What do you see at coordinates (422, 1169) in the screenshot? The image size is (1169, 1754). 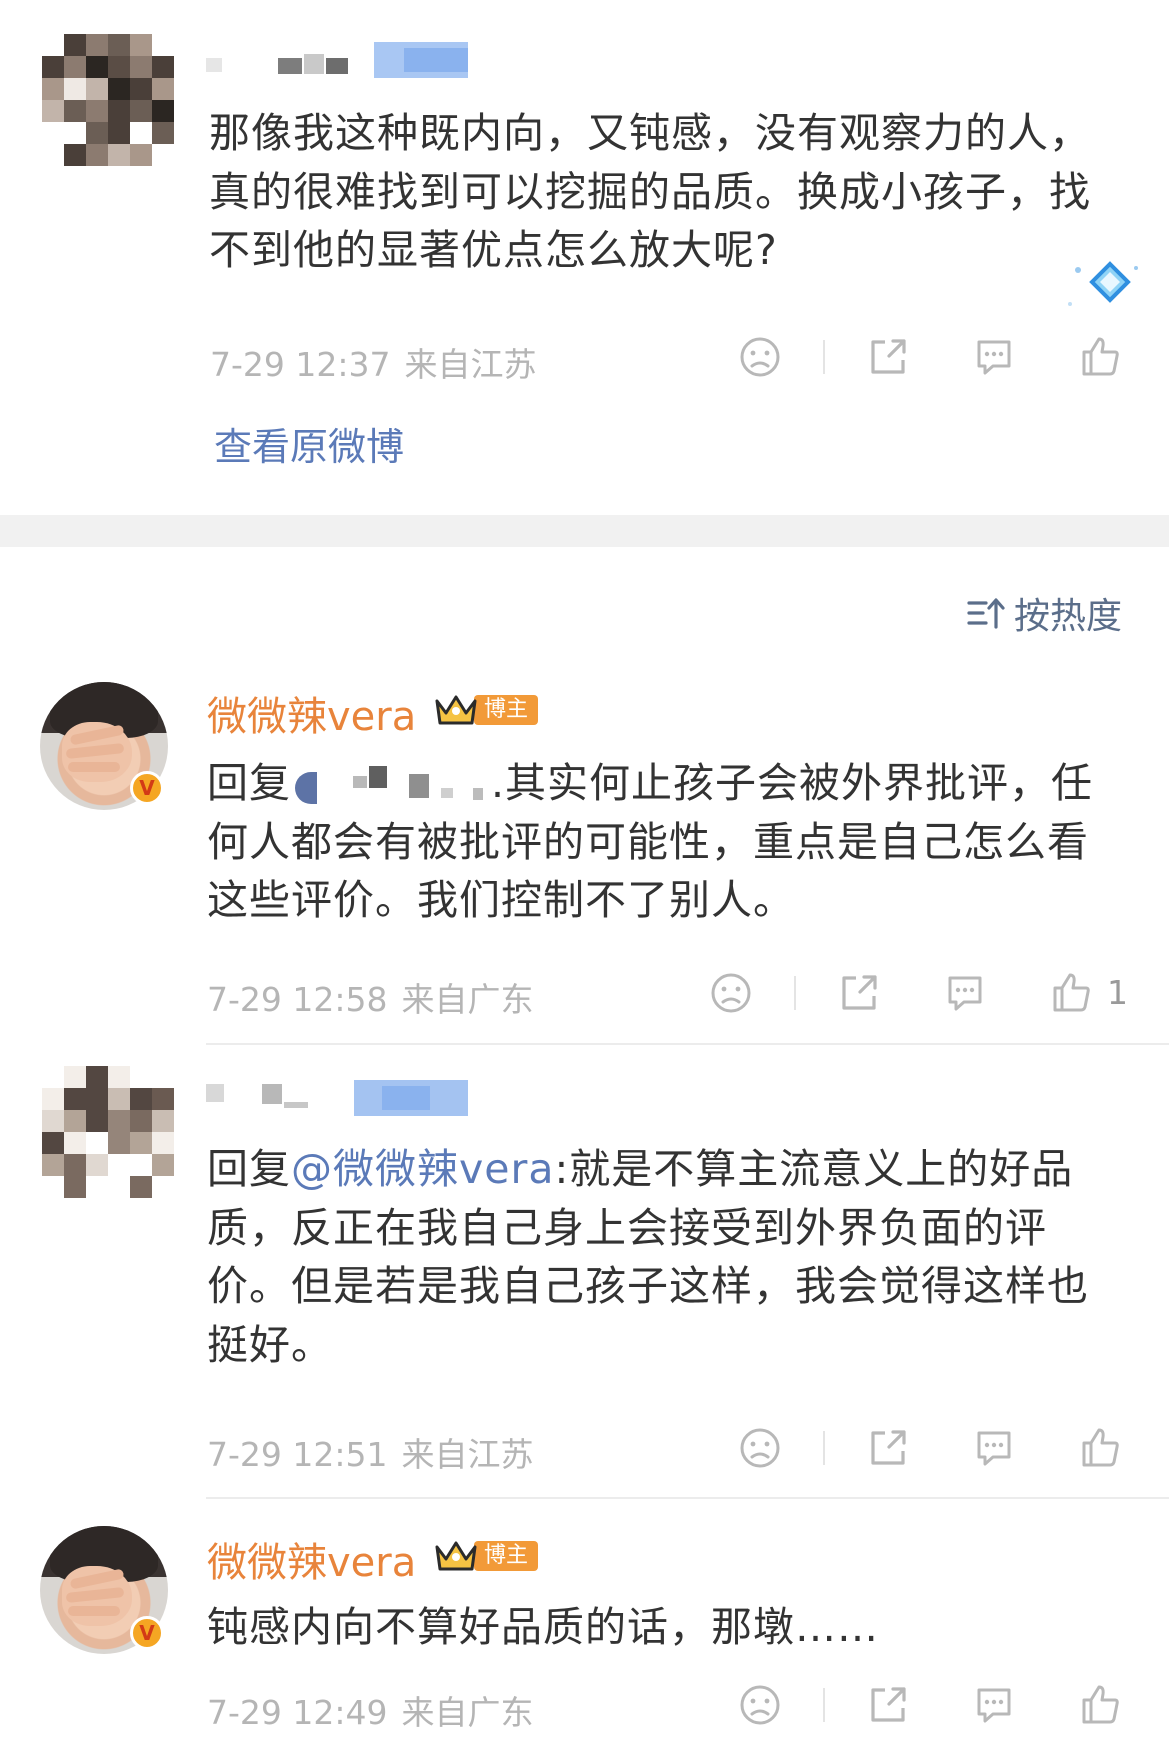 I see `mention-link: @微微辣vera` at bounding box center [422, 1169].